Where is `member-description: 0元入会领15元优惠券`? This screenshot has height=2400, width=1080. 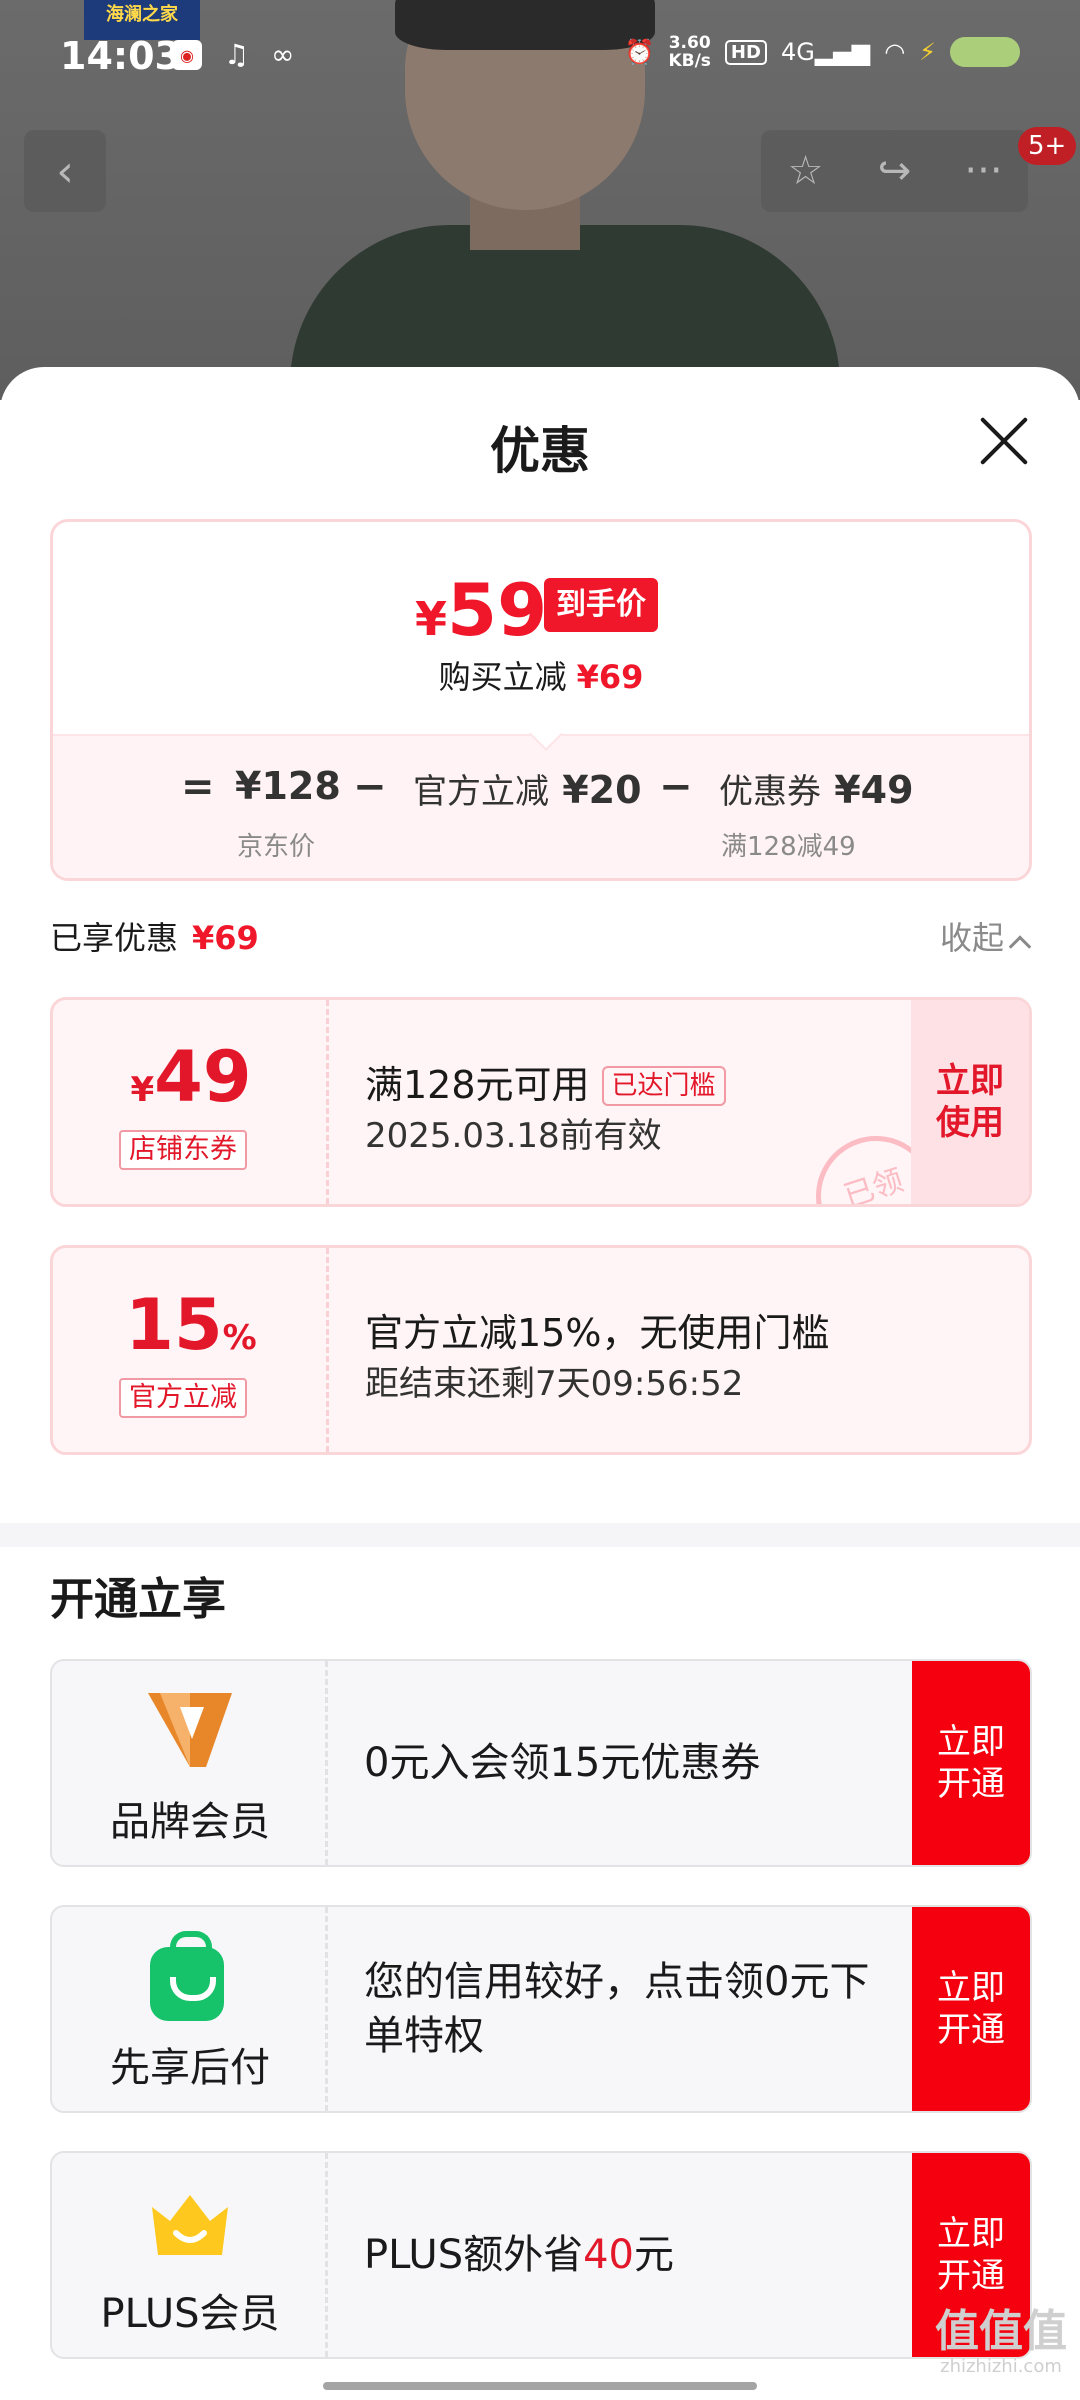 member-description: 0元入会领15元优惠券 is located at coordinates (562, 1763).